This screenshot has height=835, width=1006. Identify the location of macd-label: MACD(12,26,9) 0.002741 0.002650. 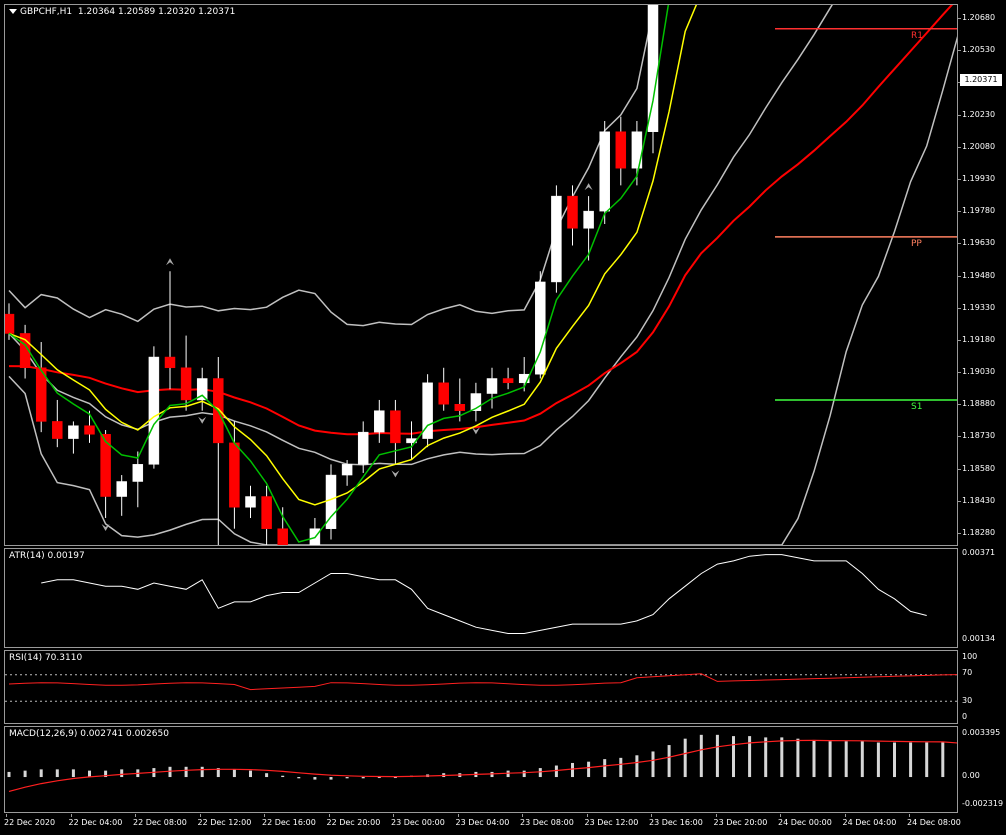
(89, 734).